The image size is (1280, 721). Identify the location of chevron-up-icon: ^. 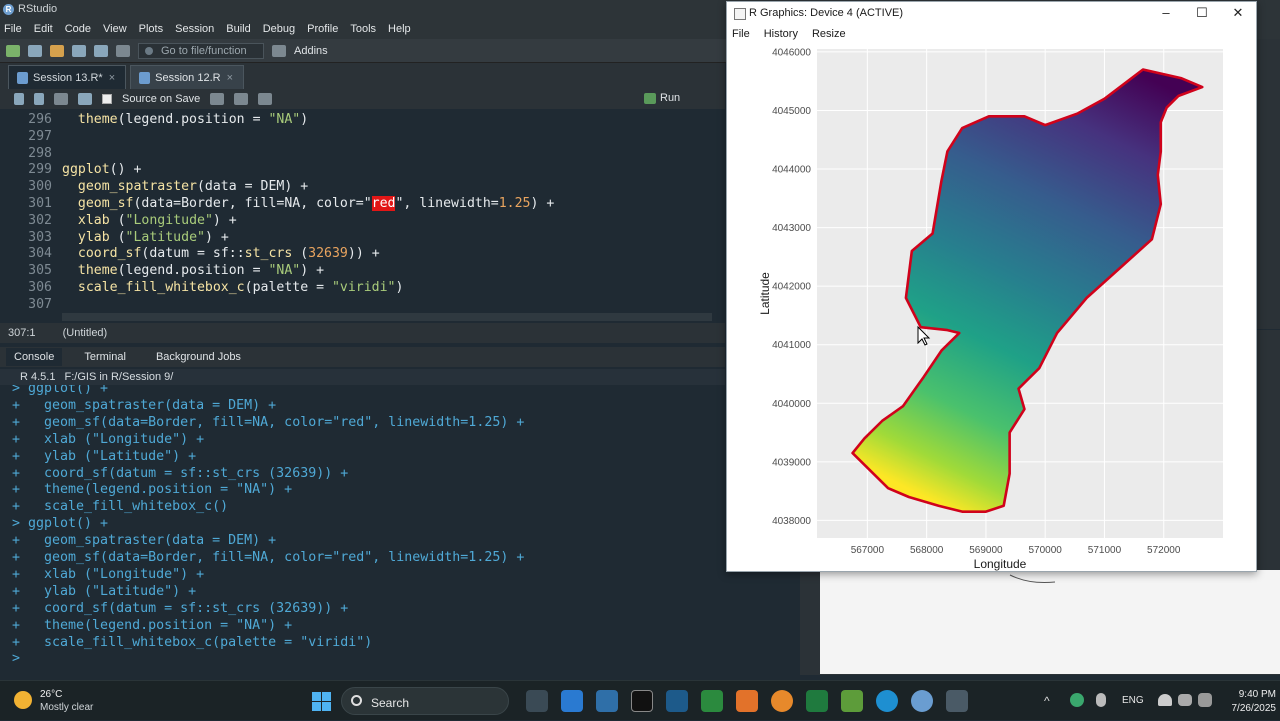
(1050, 701).